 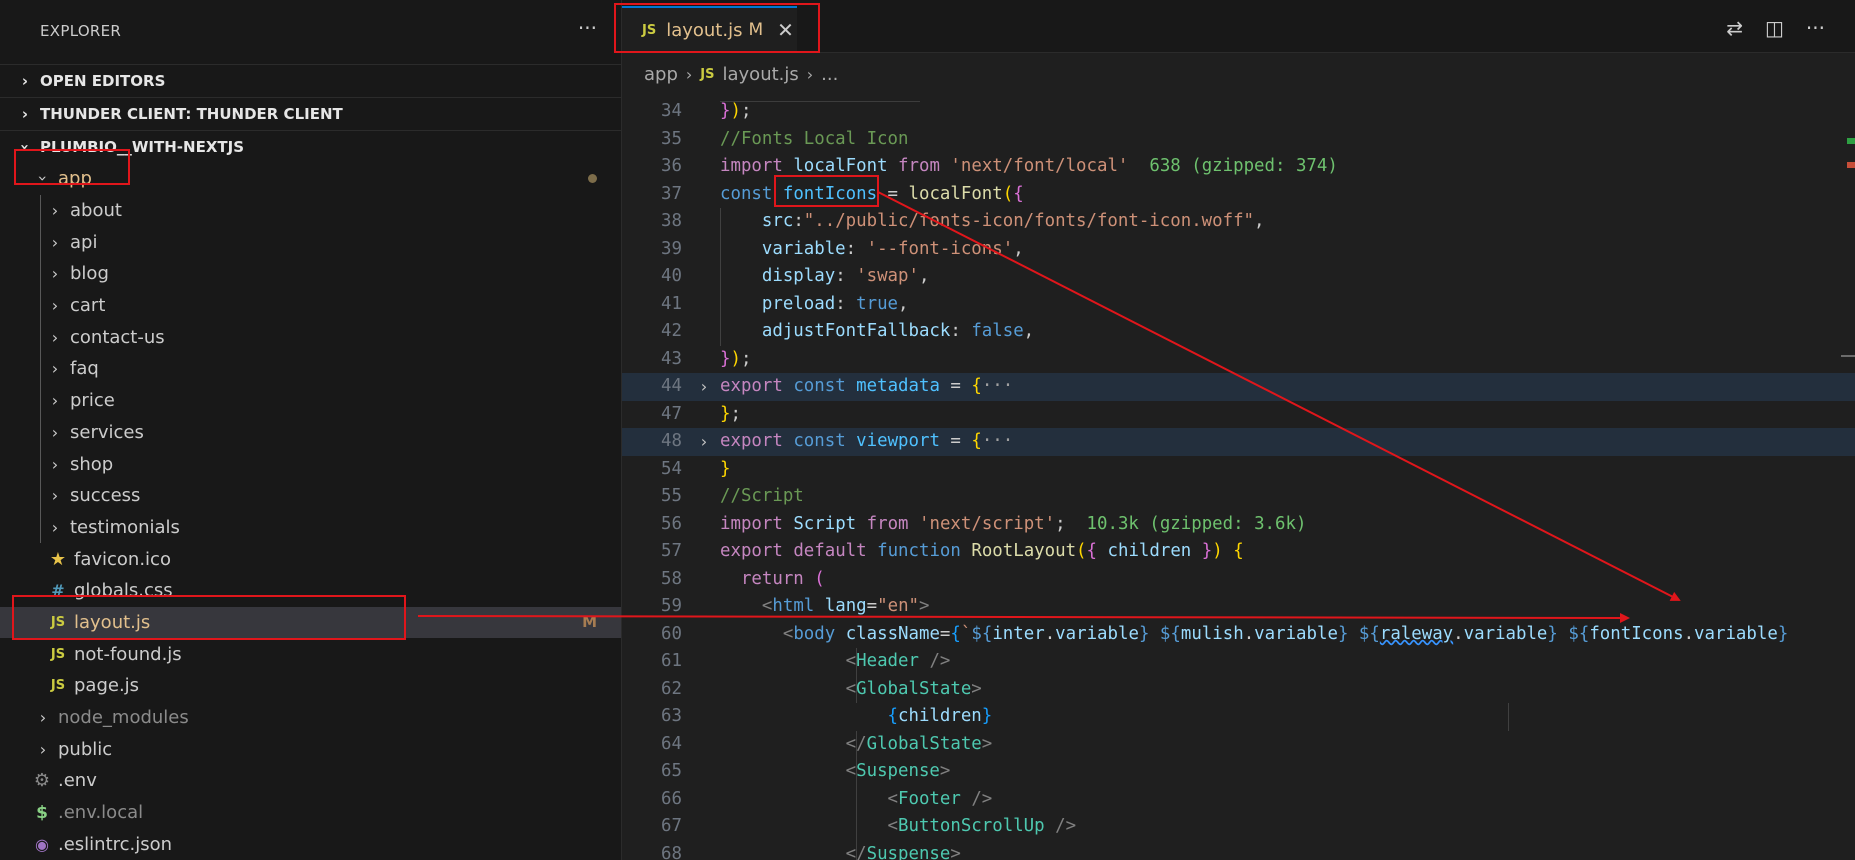 What do you see at coordinates (1238, 415) in the screenshot?
I see `code-line: 47};` at bounding box center [1238, 415].